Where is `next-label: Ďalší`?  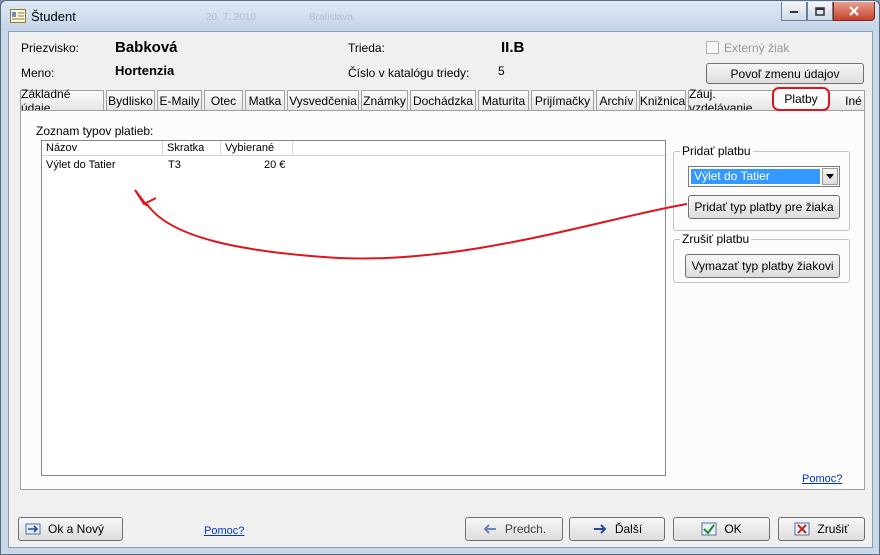 next-label: Ďalší is located at coordinates (628, 529).